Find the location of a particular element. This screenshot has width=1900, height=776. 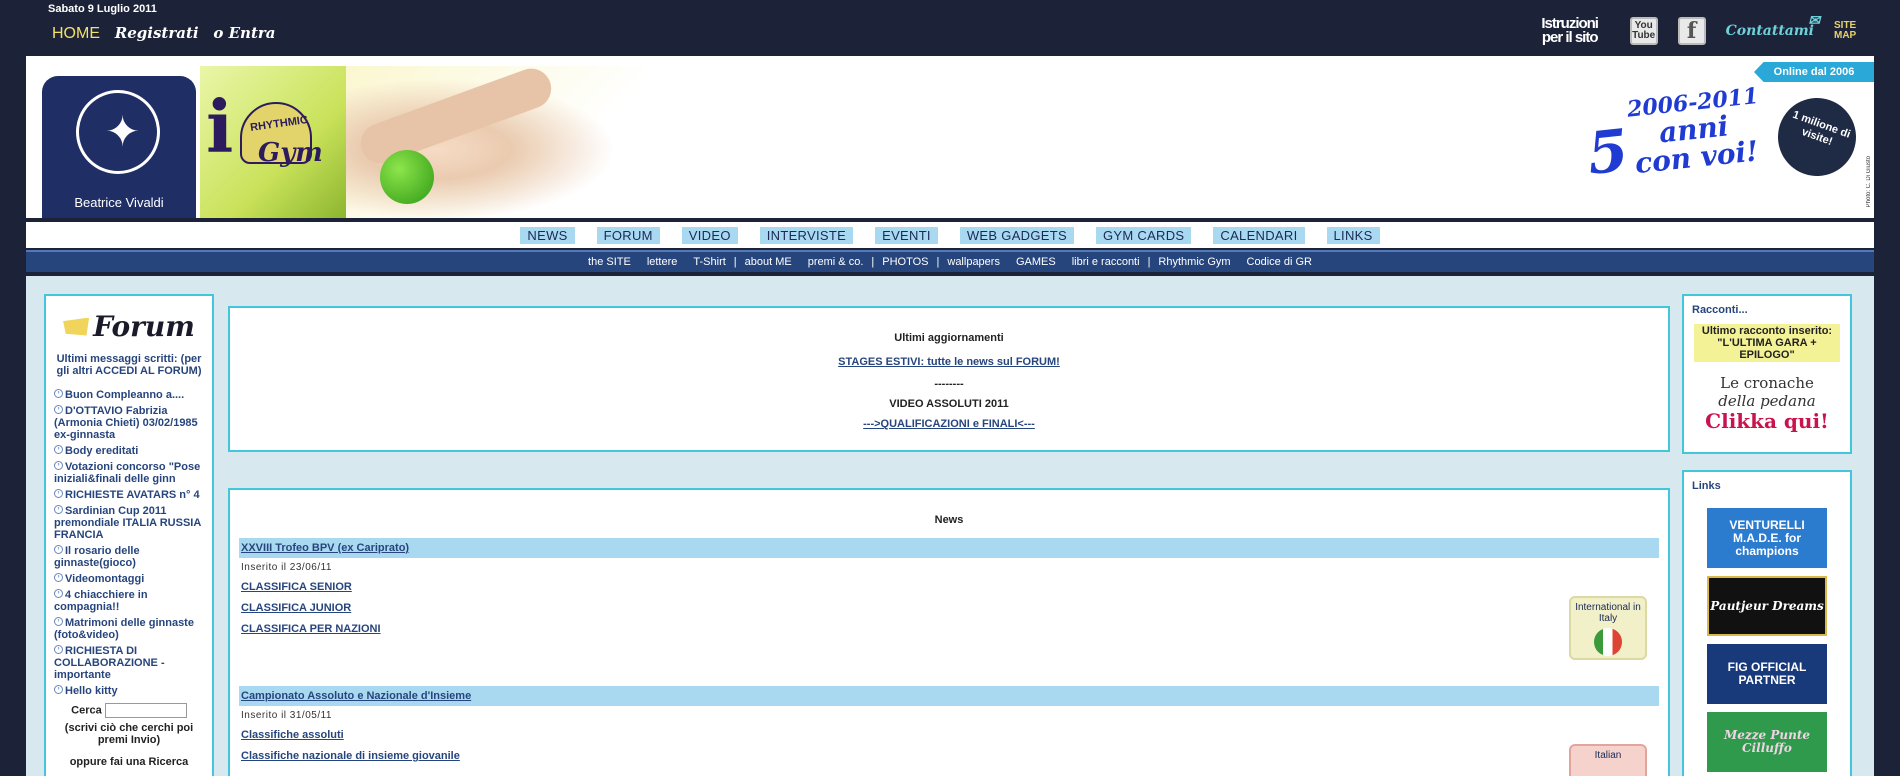

search-input is located at coordinates (145, 710).